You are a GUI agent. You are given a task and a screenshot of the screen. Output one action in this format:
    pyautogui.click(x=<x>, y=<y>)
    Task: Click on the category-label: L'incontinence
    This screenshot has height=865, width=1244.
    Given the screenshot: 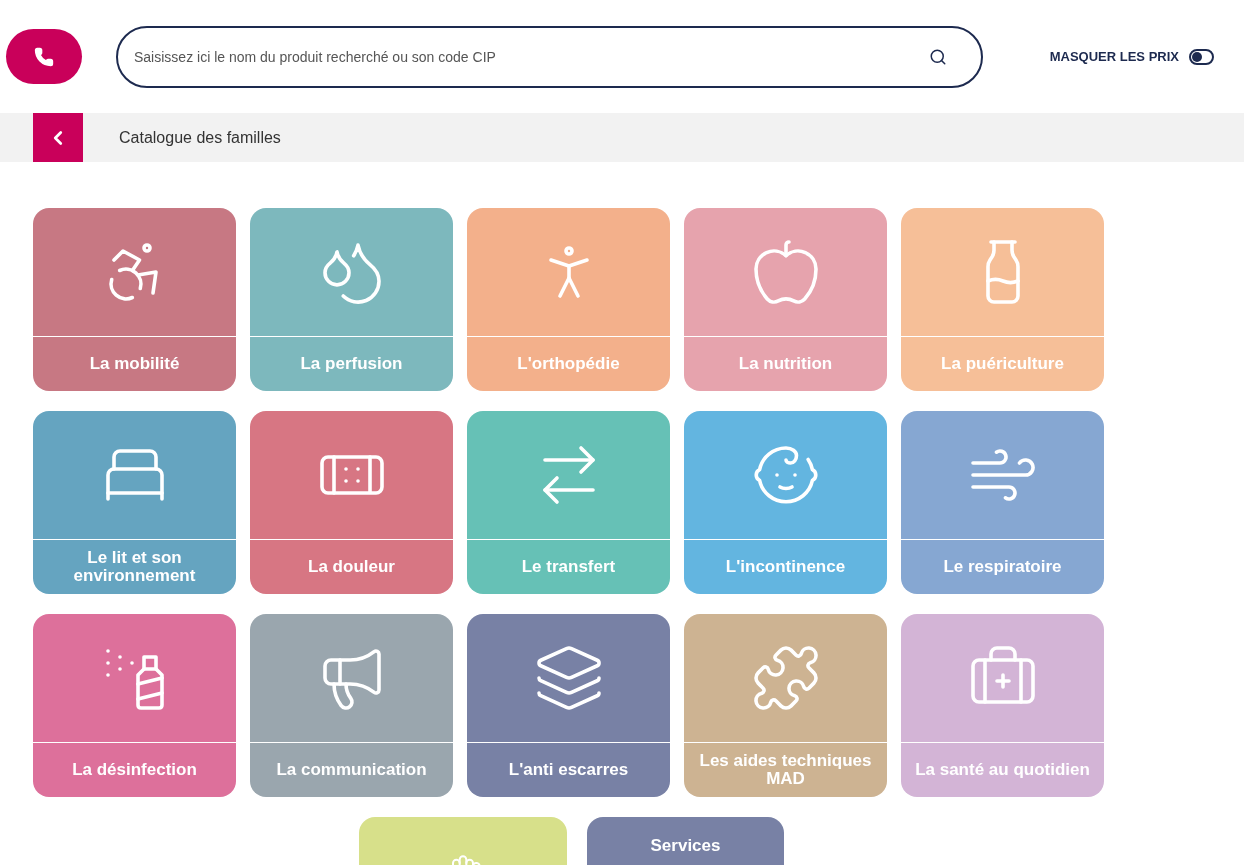 What is the action you would take?
    pyautogui.click(x=785, y=567)
    